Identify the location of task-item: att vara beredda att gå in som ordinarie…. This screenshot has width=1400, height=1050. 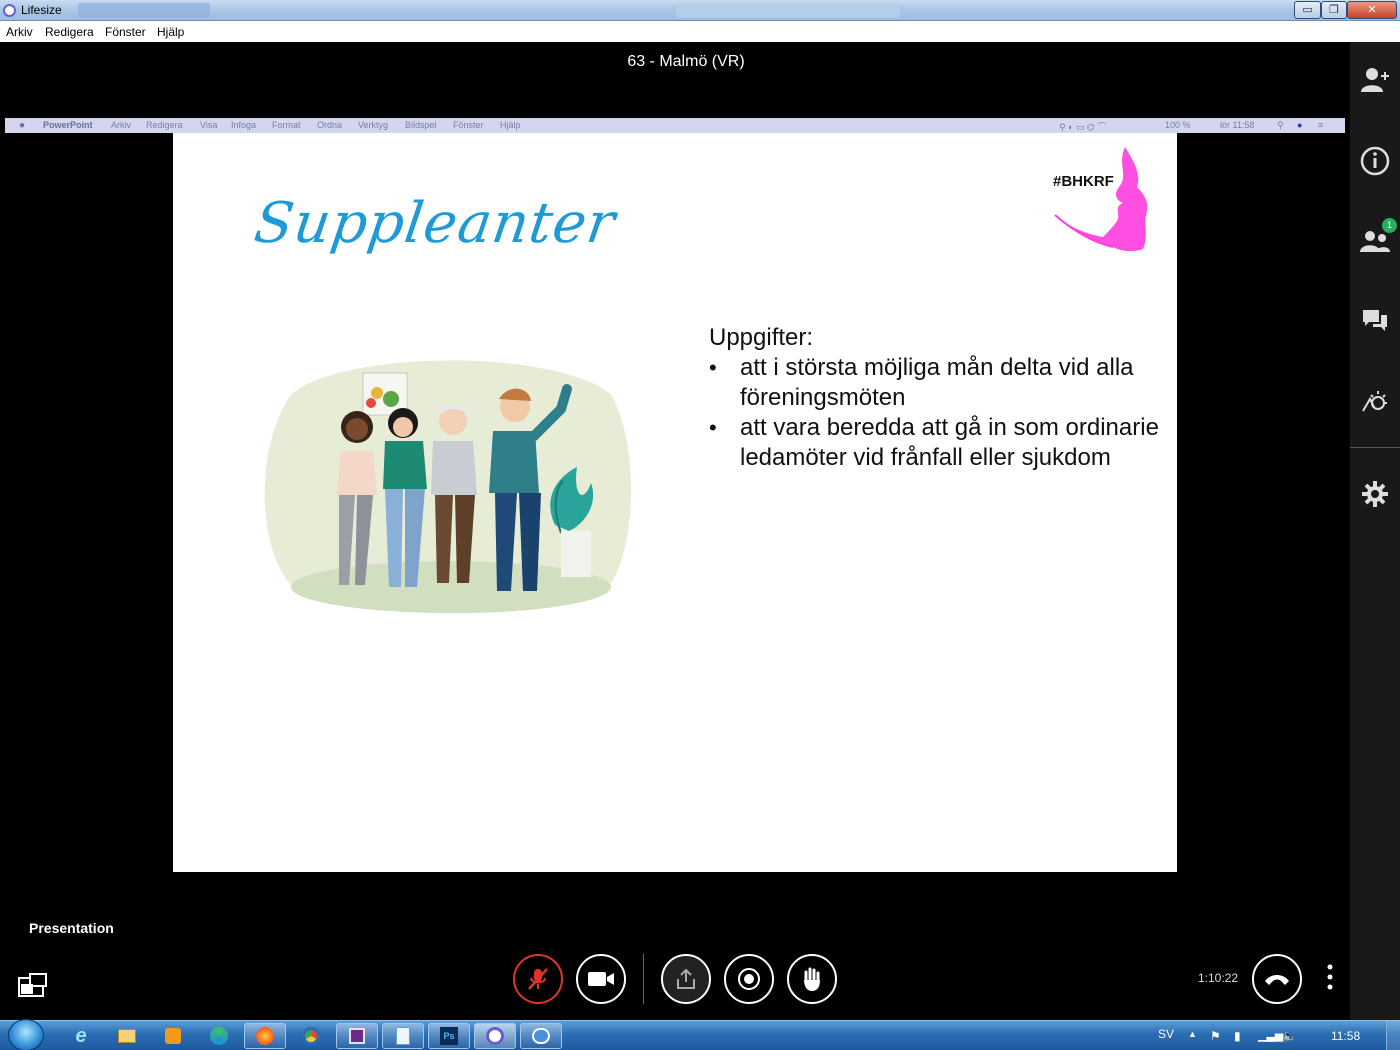
(934, 443).